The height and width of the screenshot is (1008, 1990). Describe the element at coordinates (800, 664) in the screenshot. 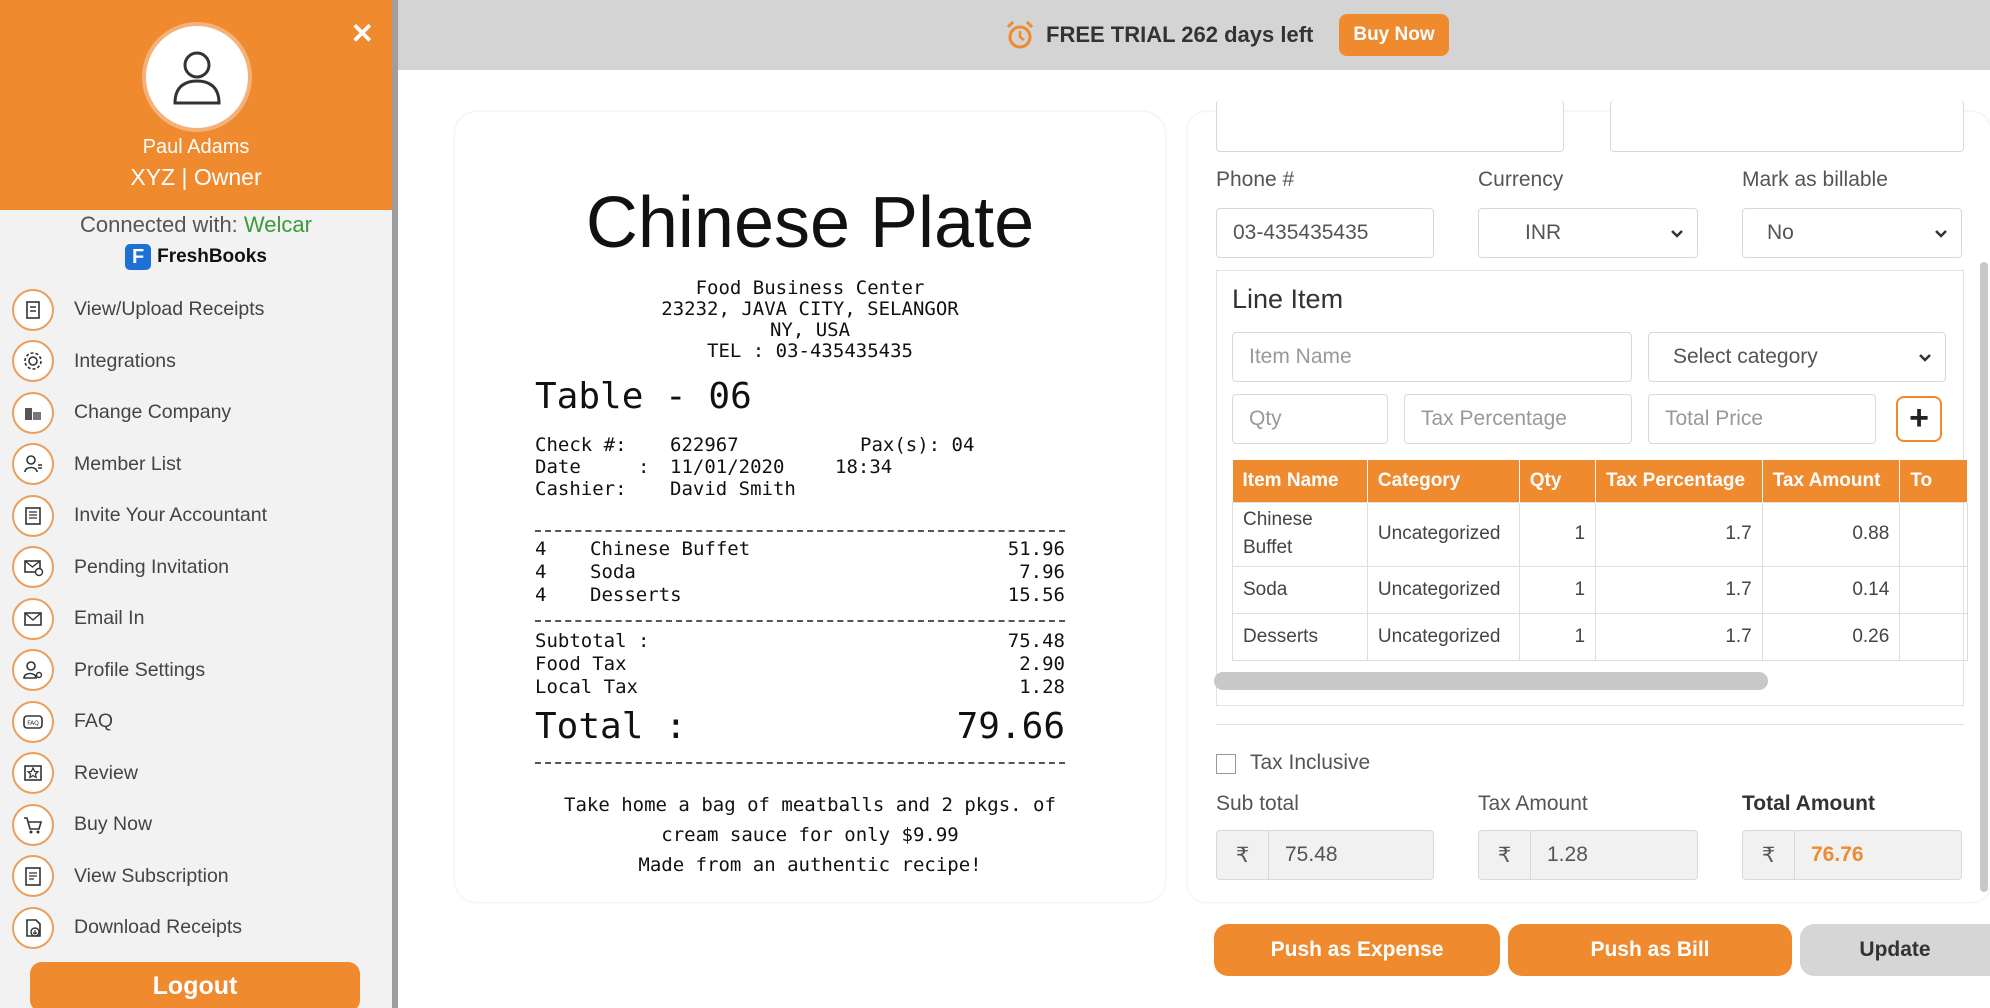

I see `receipt-food-tax: Food Tax 2.90` at that location.